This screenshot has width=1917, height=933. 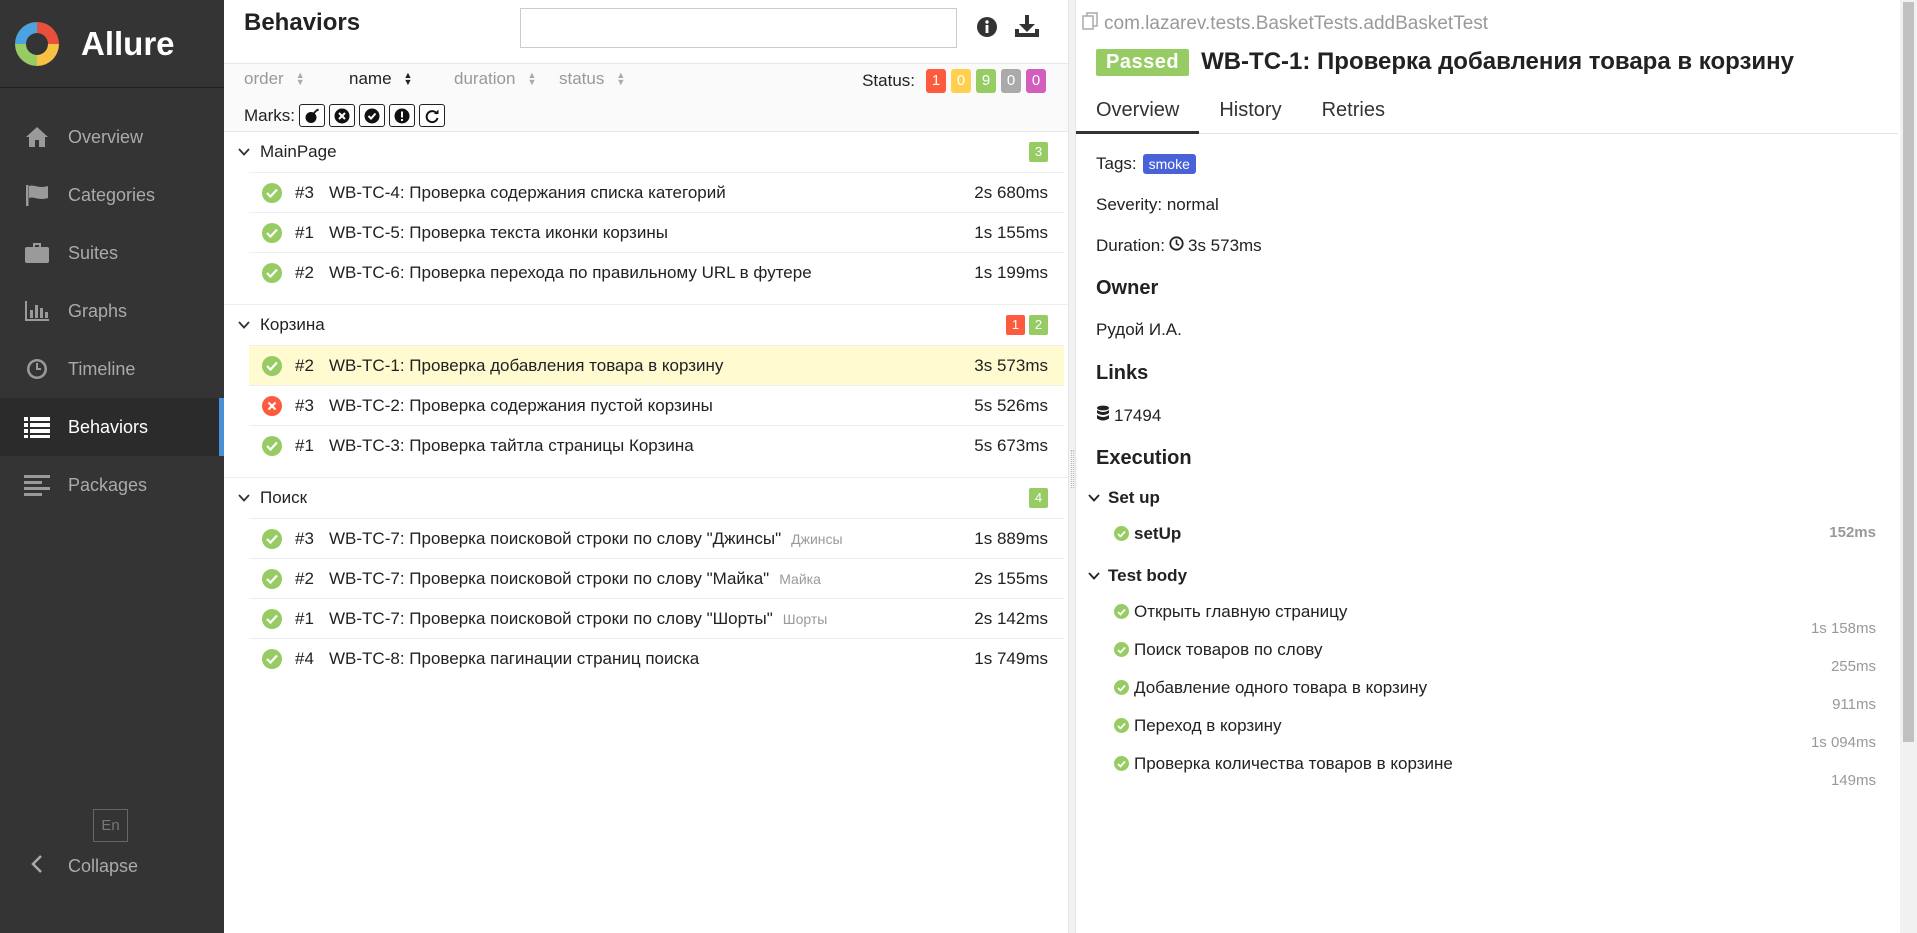 What do you see at coordinates (1486, 416) in the screenshot?
I see `link-item: 17494` at bounding box center [1486, 416].